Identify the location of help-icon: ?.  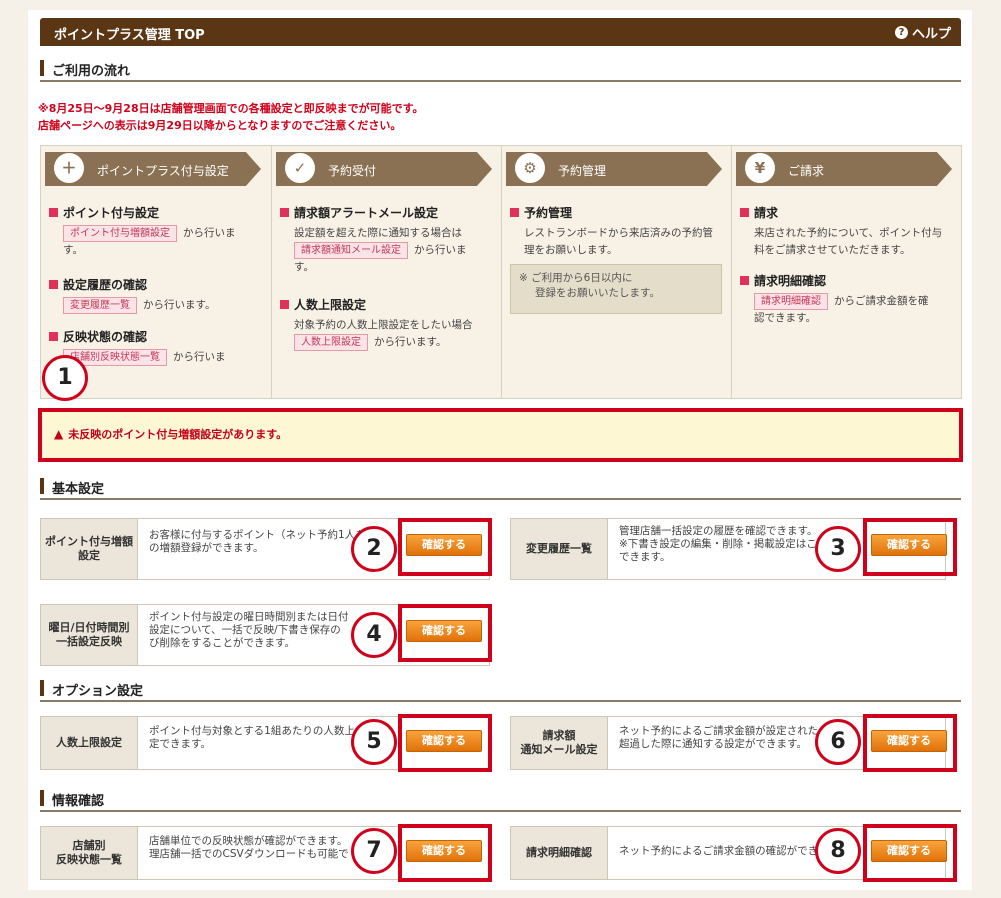
(901, 32).